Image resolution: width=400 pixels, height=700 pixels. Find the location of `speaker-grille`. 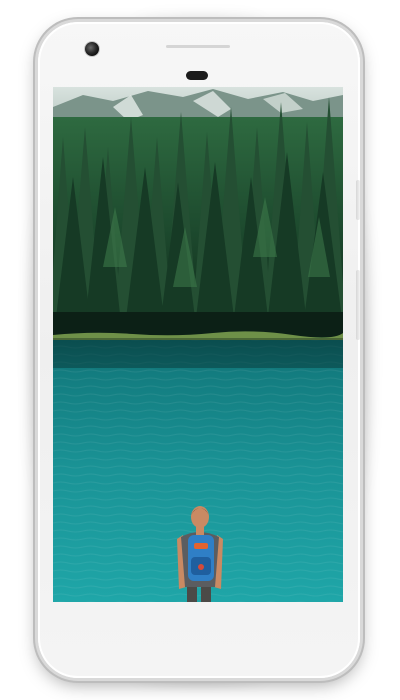

speaker-grille is located at coordinates (198, 46).